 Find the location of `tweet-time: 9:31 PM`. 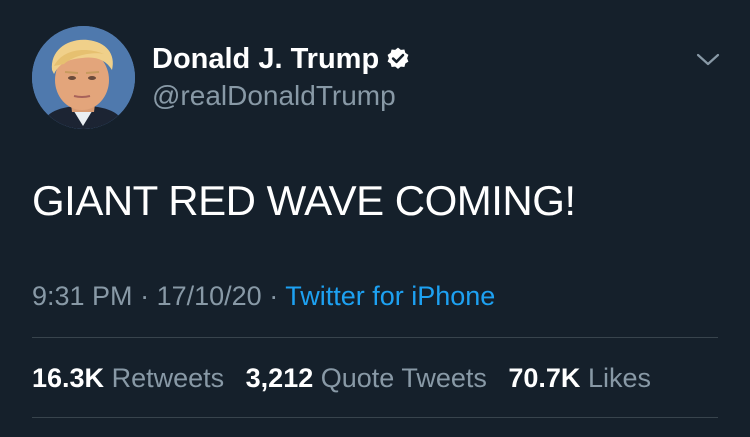

tweet-time: 9:31 PM is located at coordinates (82, 296).